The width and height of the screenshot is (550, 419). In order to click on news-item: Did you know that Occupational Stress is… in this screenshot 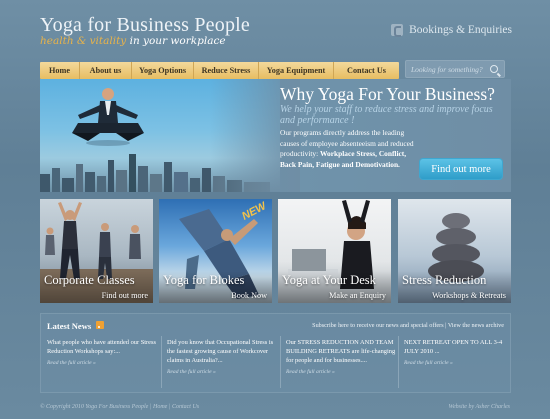, I will do `click(223, 357)`.